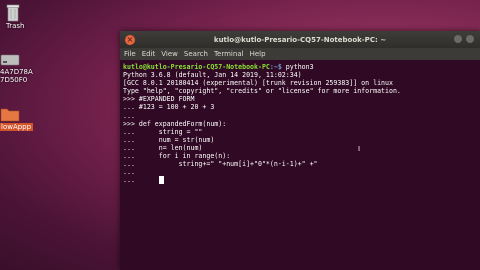 This screenshot has width=480, height=270. I want to click on drive-label-line2: 7D50F0, so click(14, 80).